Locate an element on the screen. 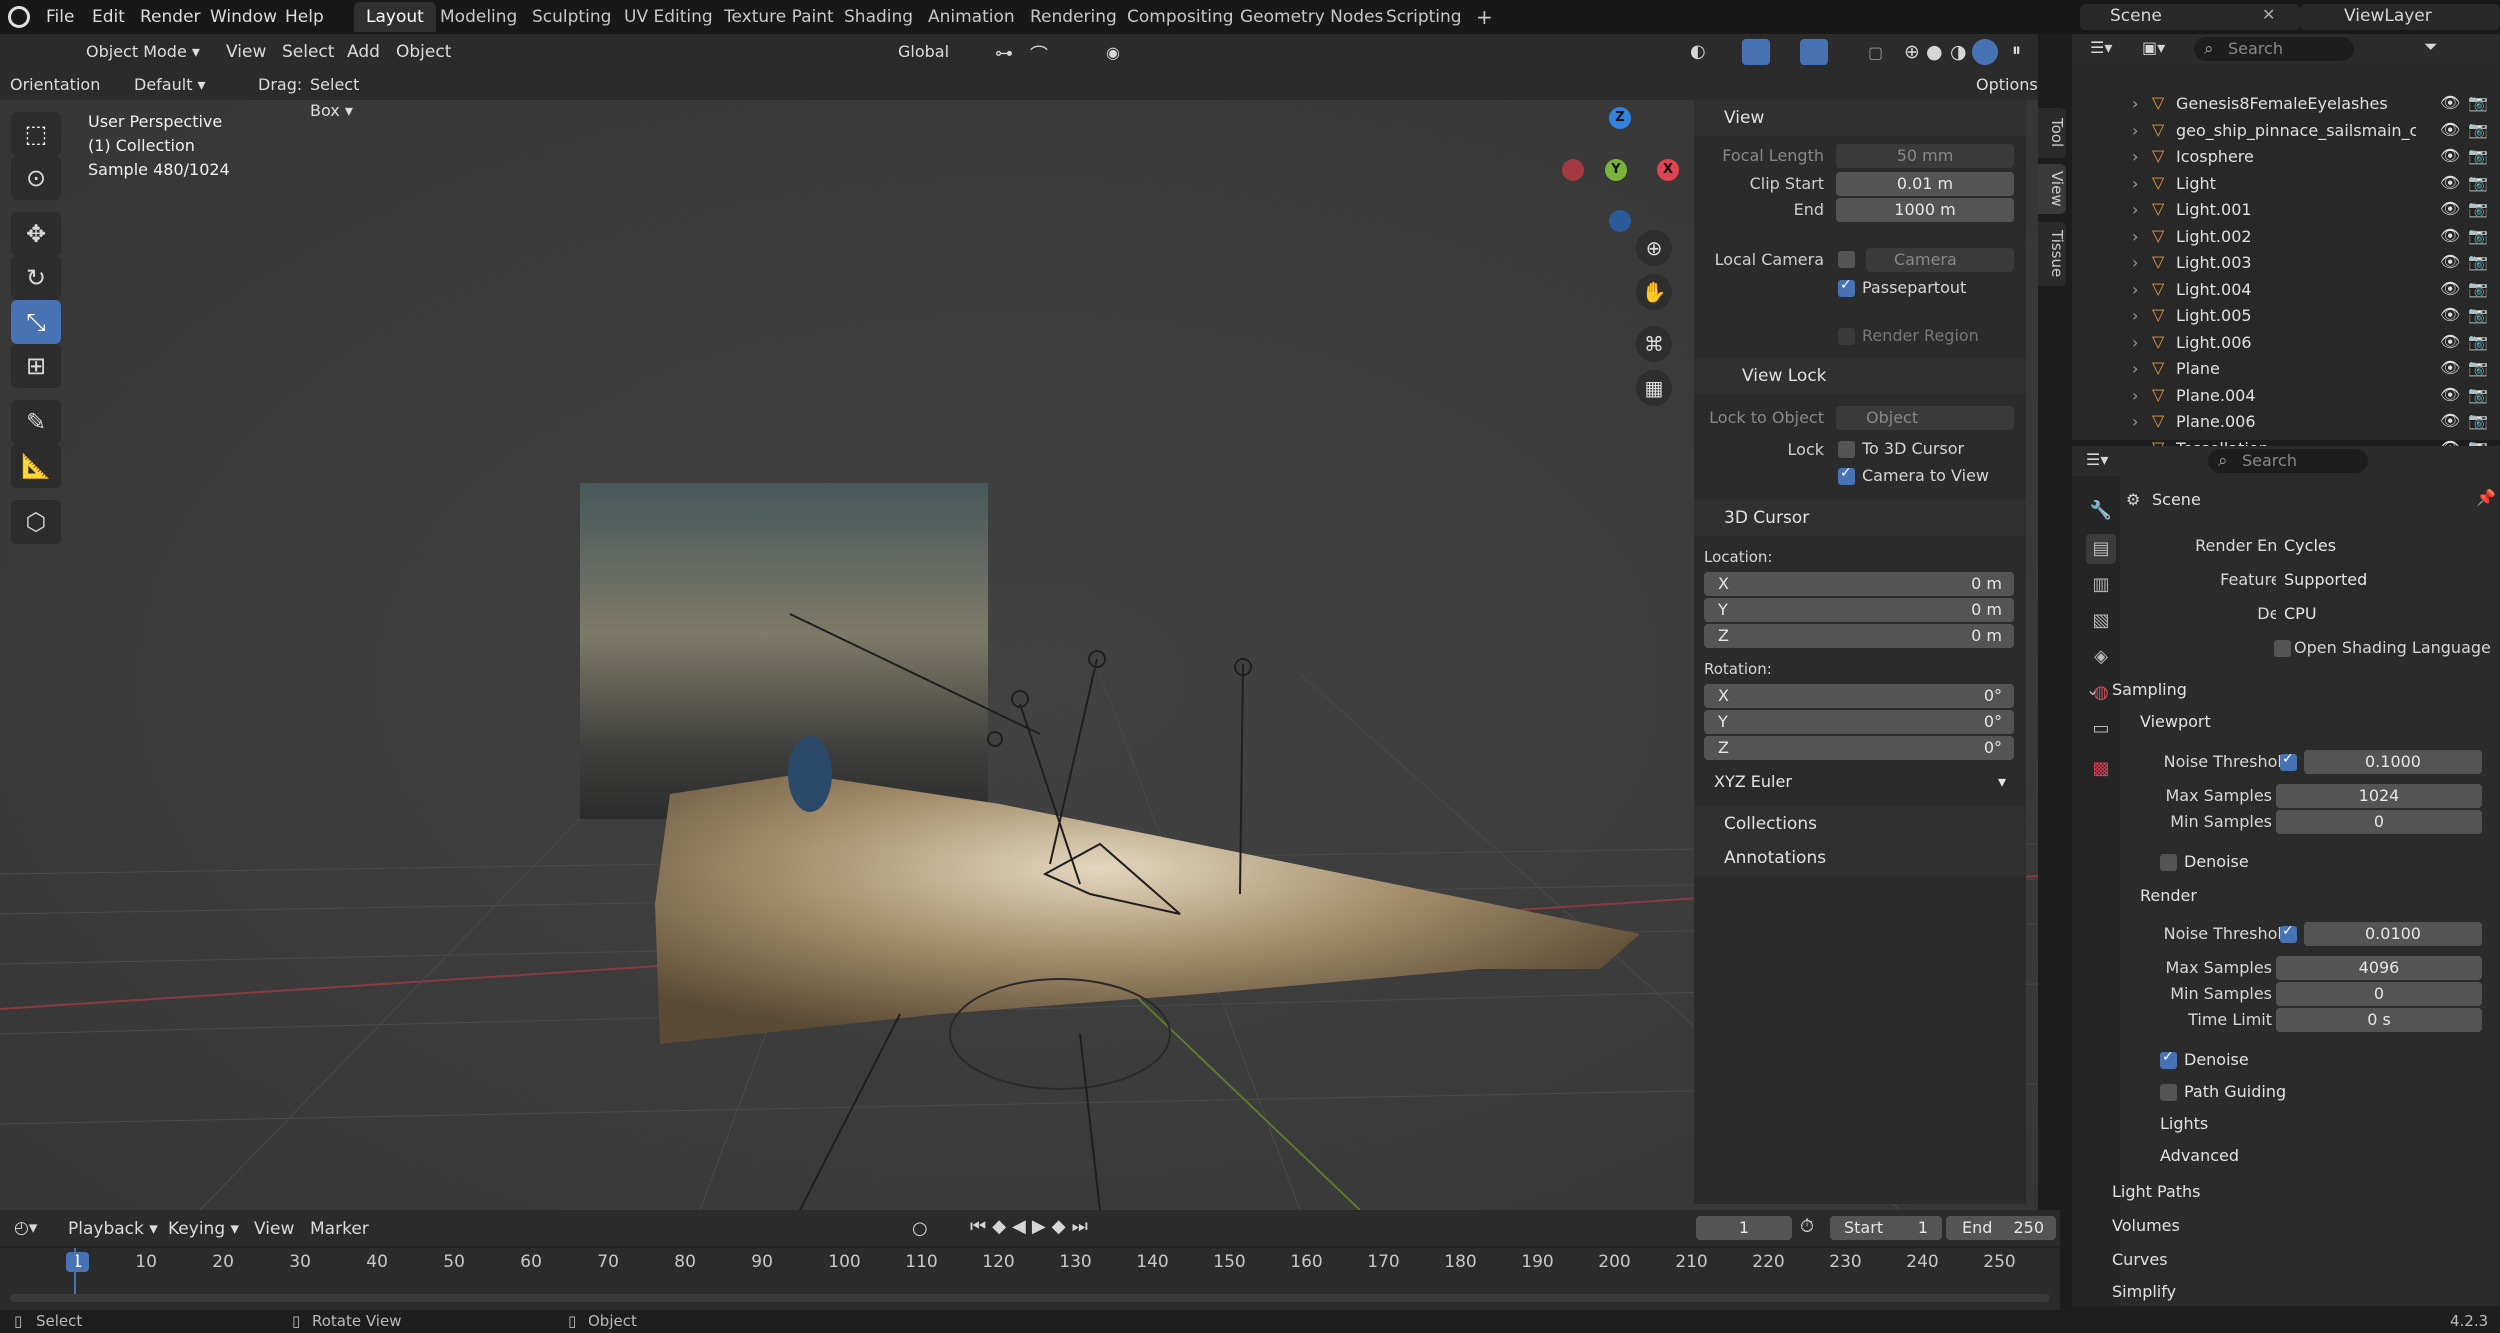 This screenshot has width=2500, height=1333. gizmo-toggle-icon is located at coordinates (1756, 52).